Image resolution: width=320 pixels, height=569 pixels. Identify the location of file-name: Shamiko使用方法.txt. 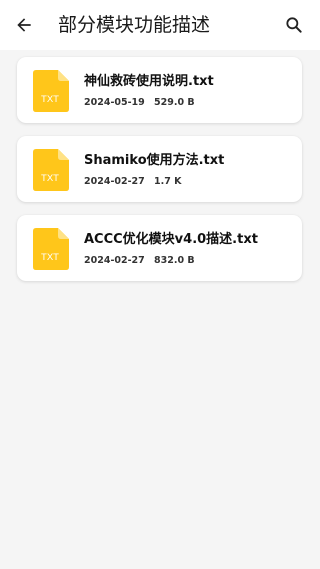
(154, 160).